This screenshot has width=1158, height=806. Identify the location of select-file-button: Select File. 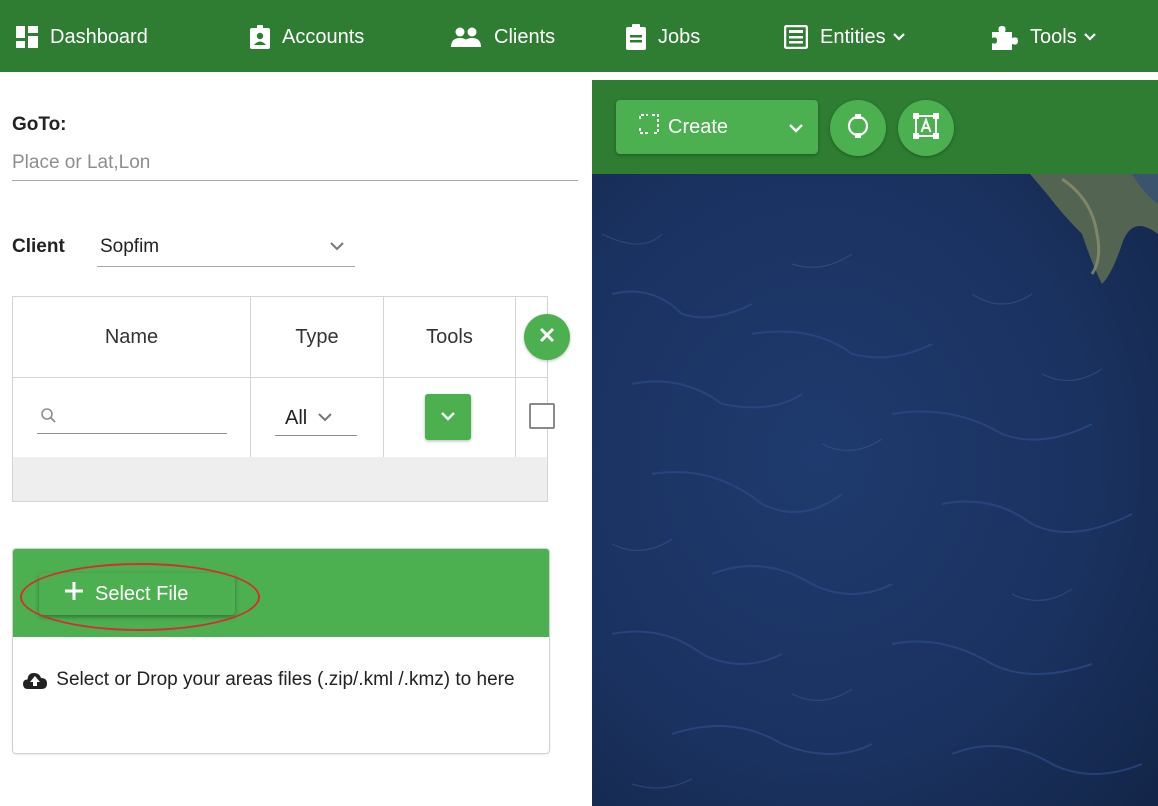
(137, 594).